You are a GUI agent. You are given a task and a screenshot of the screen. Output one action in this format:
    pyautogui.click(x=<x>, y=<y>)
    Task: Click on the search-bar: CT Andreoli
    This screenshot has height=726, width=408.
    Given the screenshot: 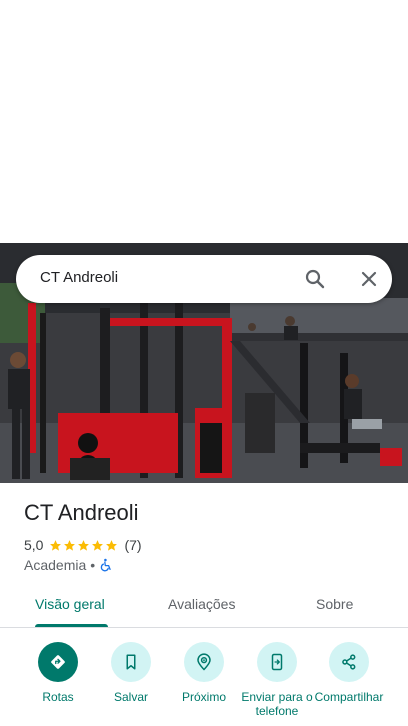 What is the action you would take?
    pyautogui.click(x=204, y=279)
    